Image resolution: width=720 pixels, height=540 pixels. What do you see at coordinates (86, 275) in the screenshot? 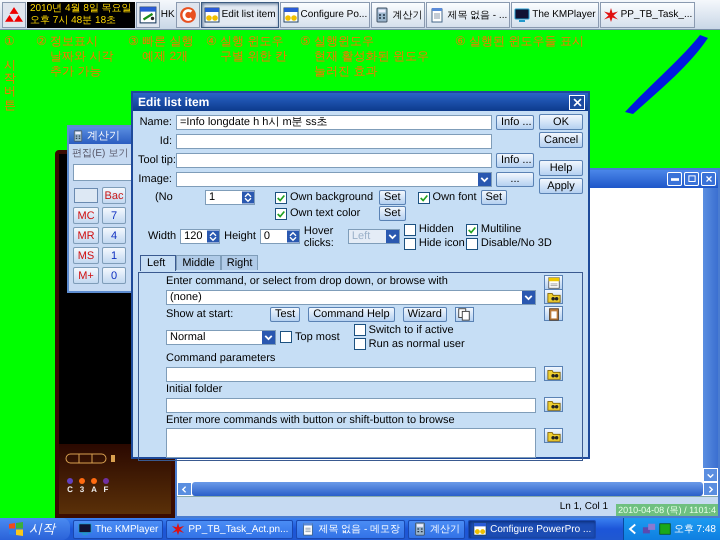
I see `calculator-key: M+` at bounding box center [86, 275].